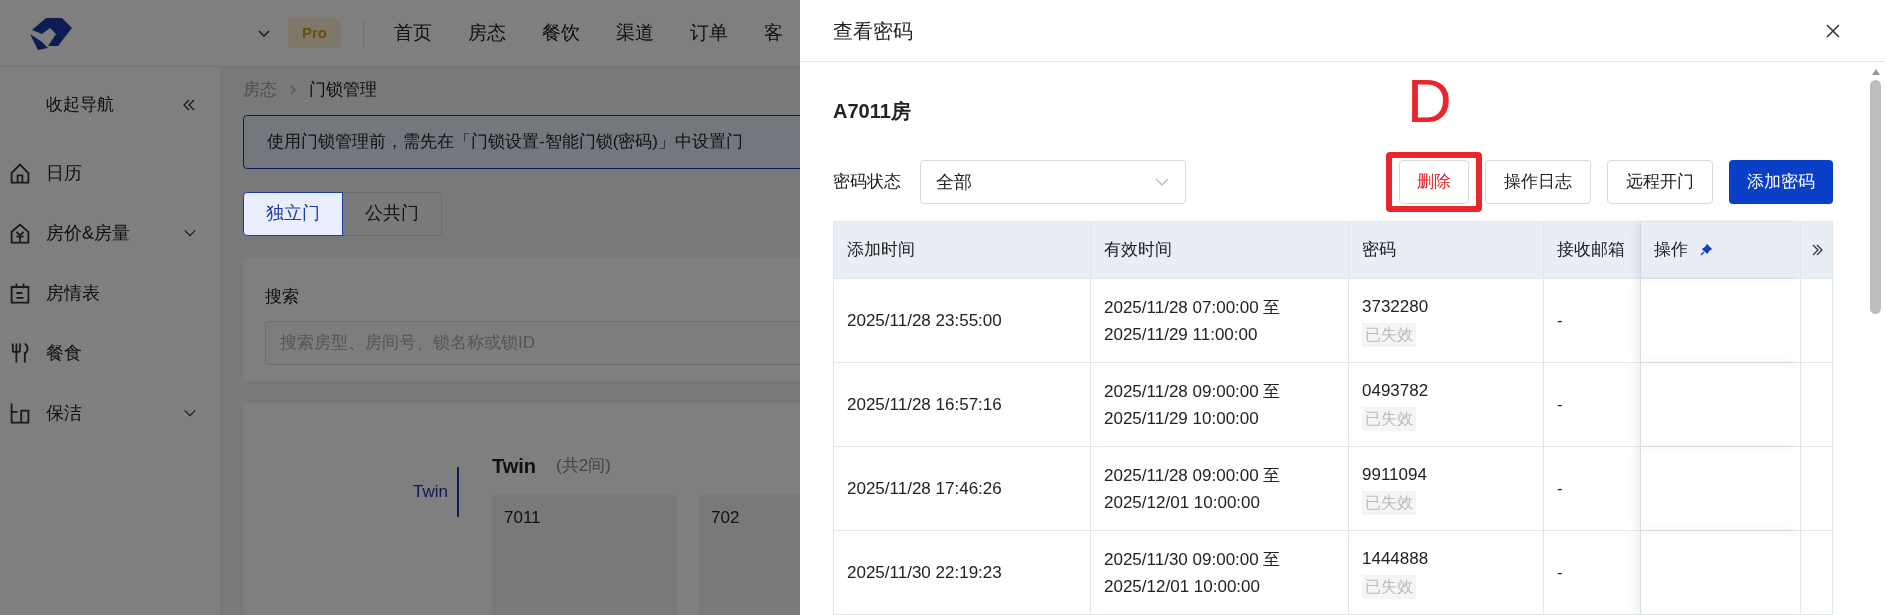  What do you see at coordinates (80, 105) in the screenshot?
I see `collapse-nav-link: 收起导航` at bounding box center [80, 105].